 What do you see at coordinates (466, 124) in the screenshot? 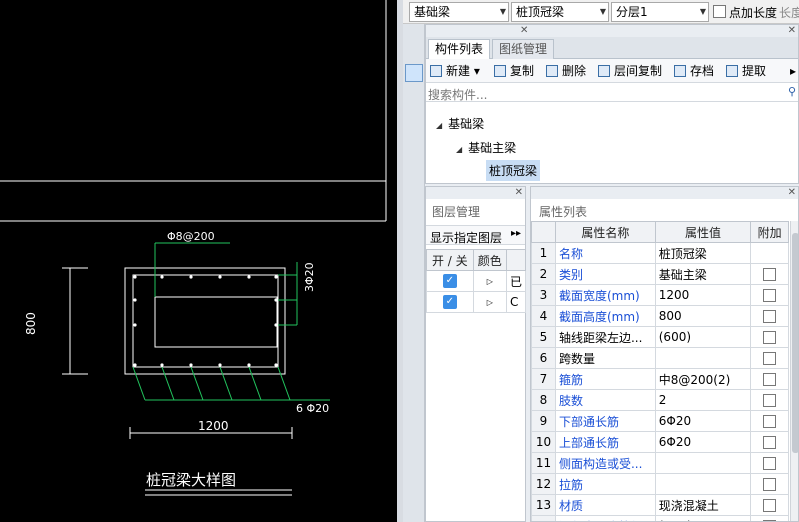
I see `tree-label: 基础梁` at bounding box center [466, 124].